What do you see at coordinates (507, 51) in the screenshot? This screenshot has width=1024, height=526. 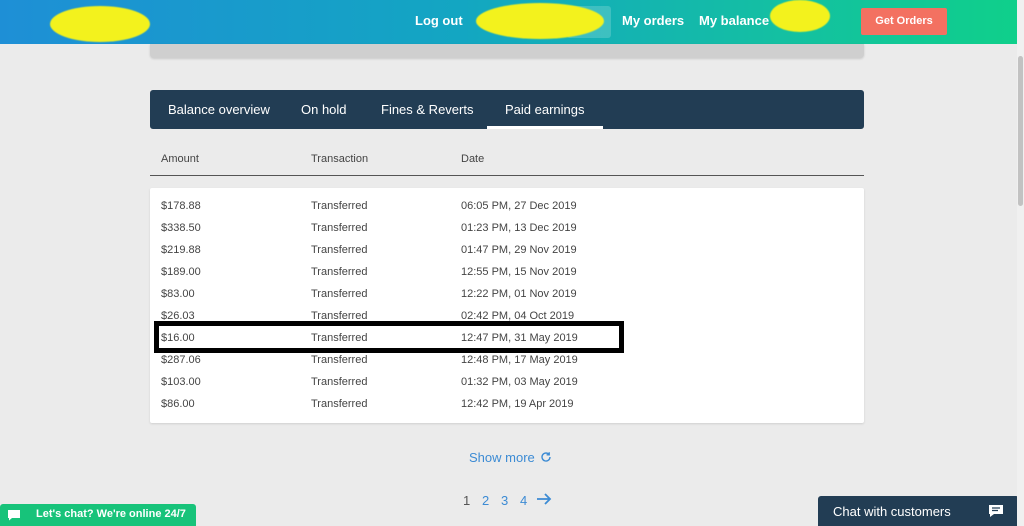 I see `summary-strip` at bounding box center [507, 51].